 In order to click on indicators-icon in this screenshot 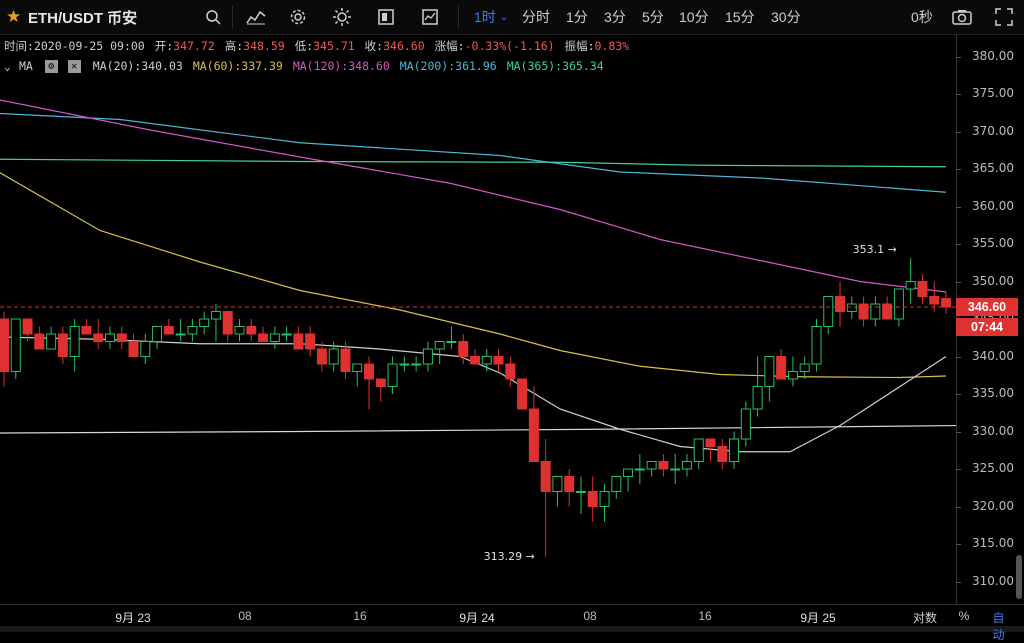, I will do `click(256, 17)`.